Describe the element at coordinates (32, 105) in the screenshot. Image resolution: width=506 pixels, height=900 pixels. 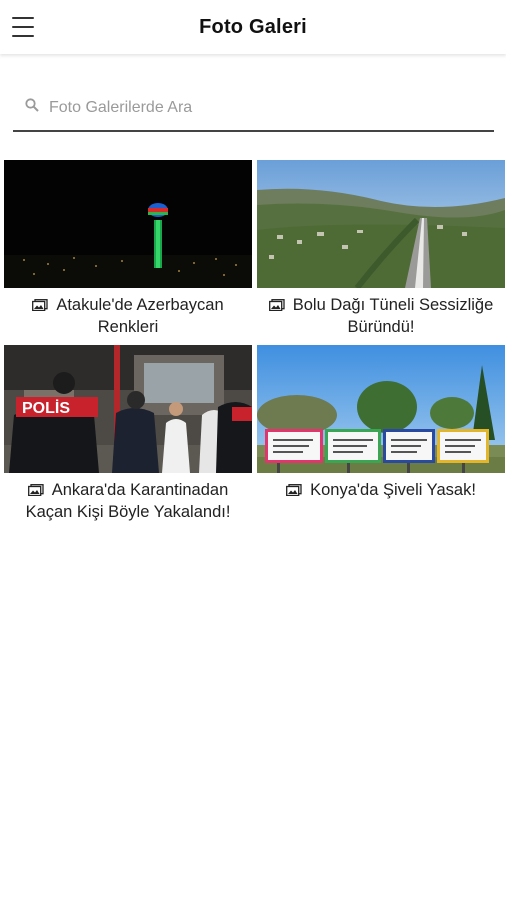
I see `search-icon` at that location.